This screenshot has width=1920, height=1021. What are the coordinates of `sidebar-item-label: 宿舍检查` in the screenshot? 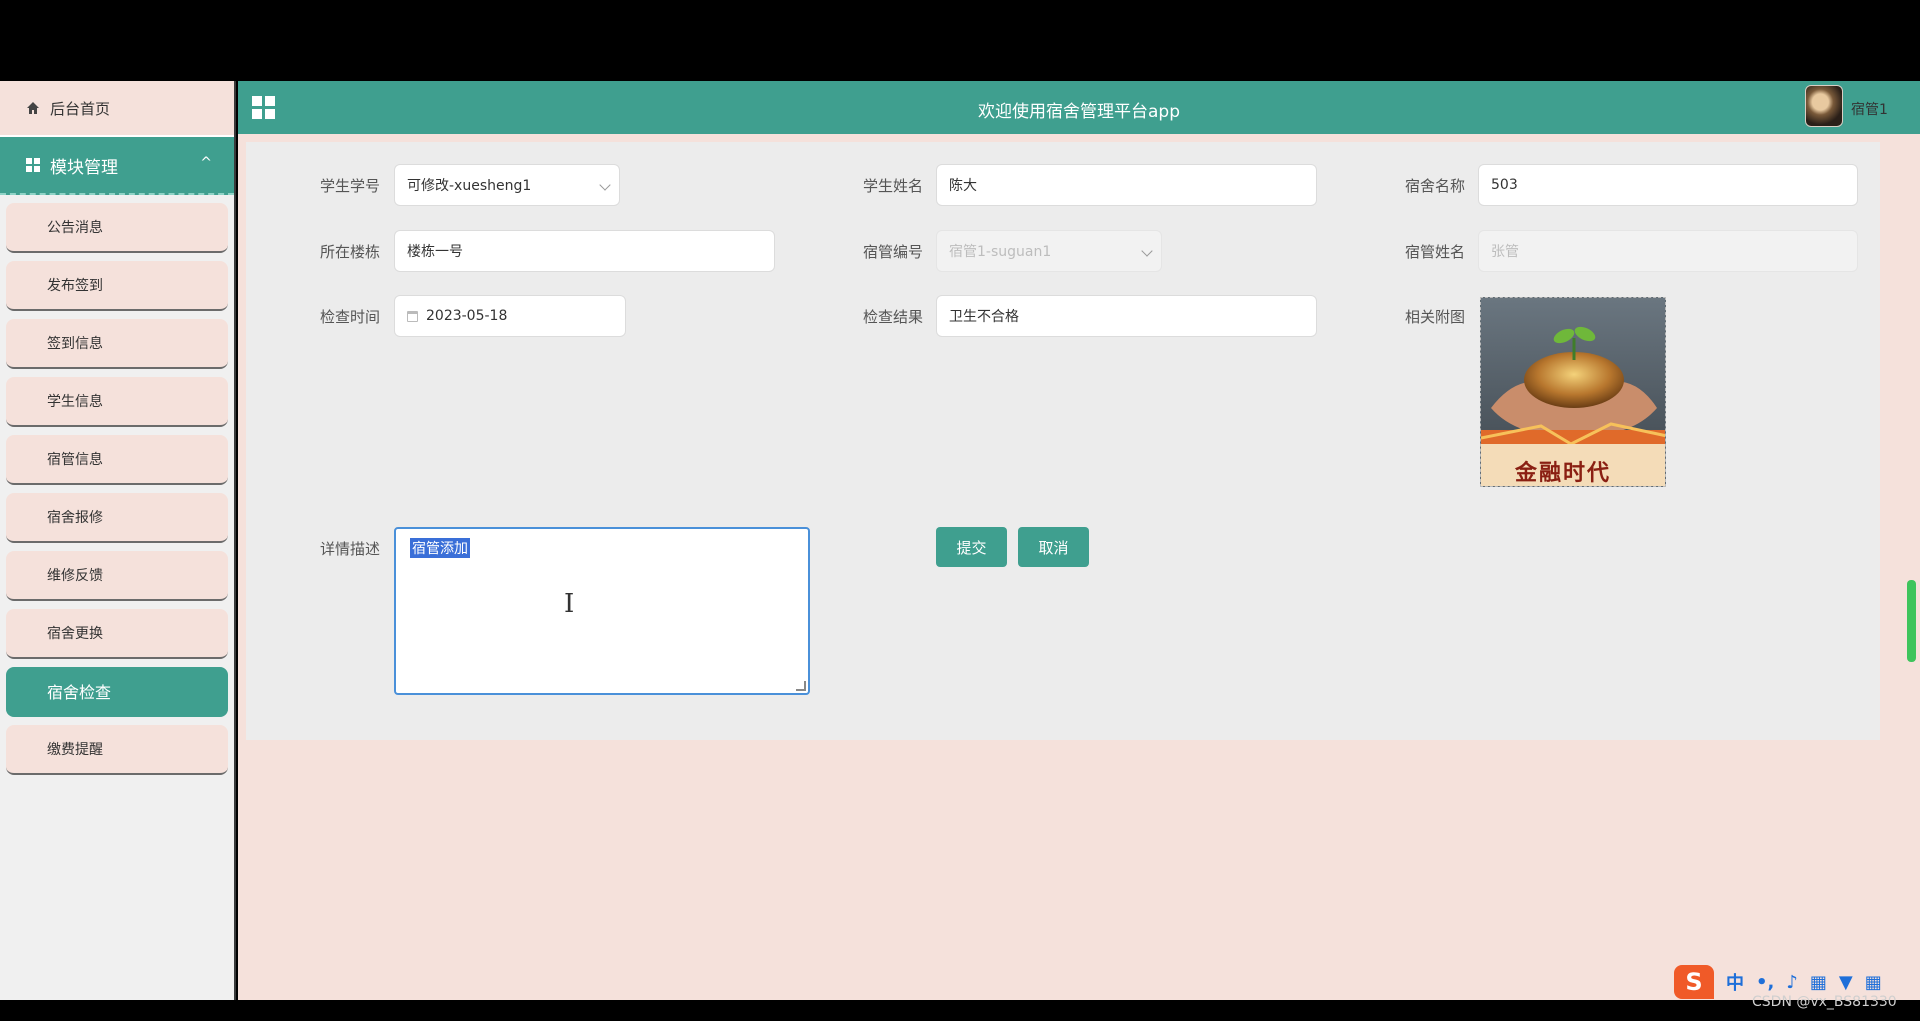 It's located at (79, 692).